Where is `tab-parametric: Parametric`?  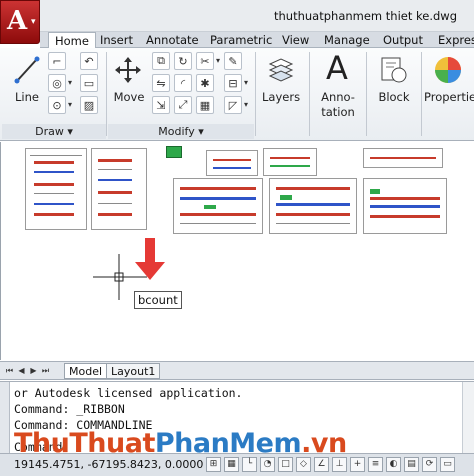
tab-parametric: Parametric is located at coordinates (241, 40).